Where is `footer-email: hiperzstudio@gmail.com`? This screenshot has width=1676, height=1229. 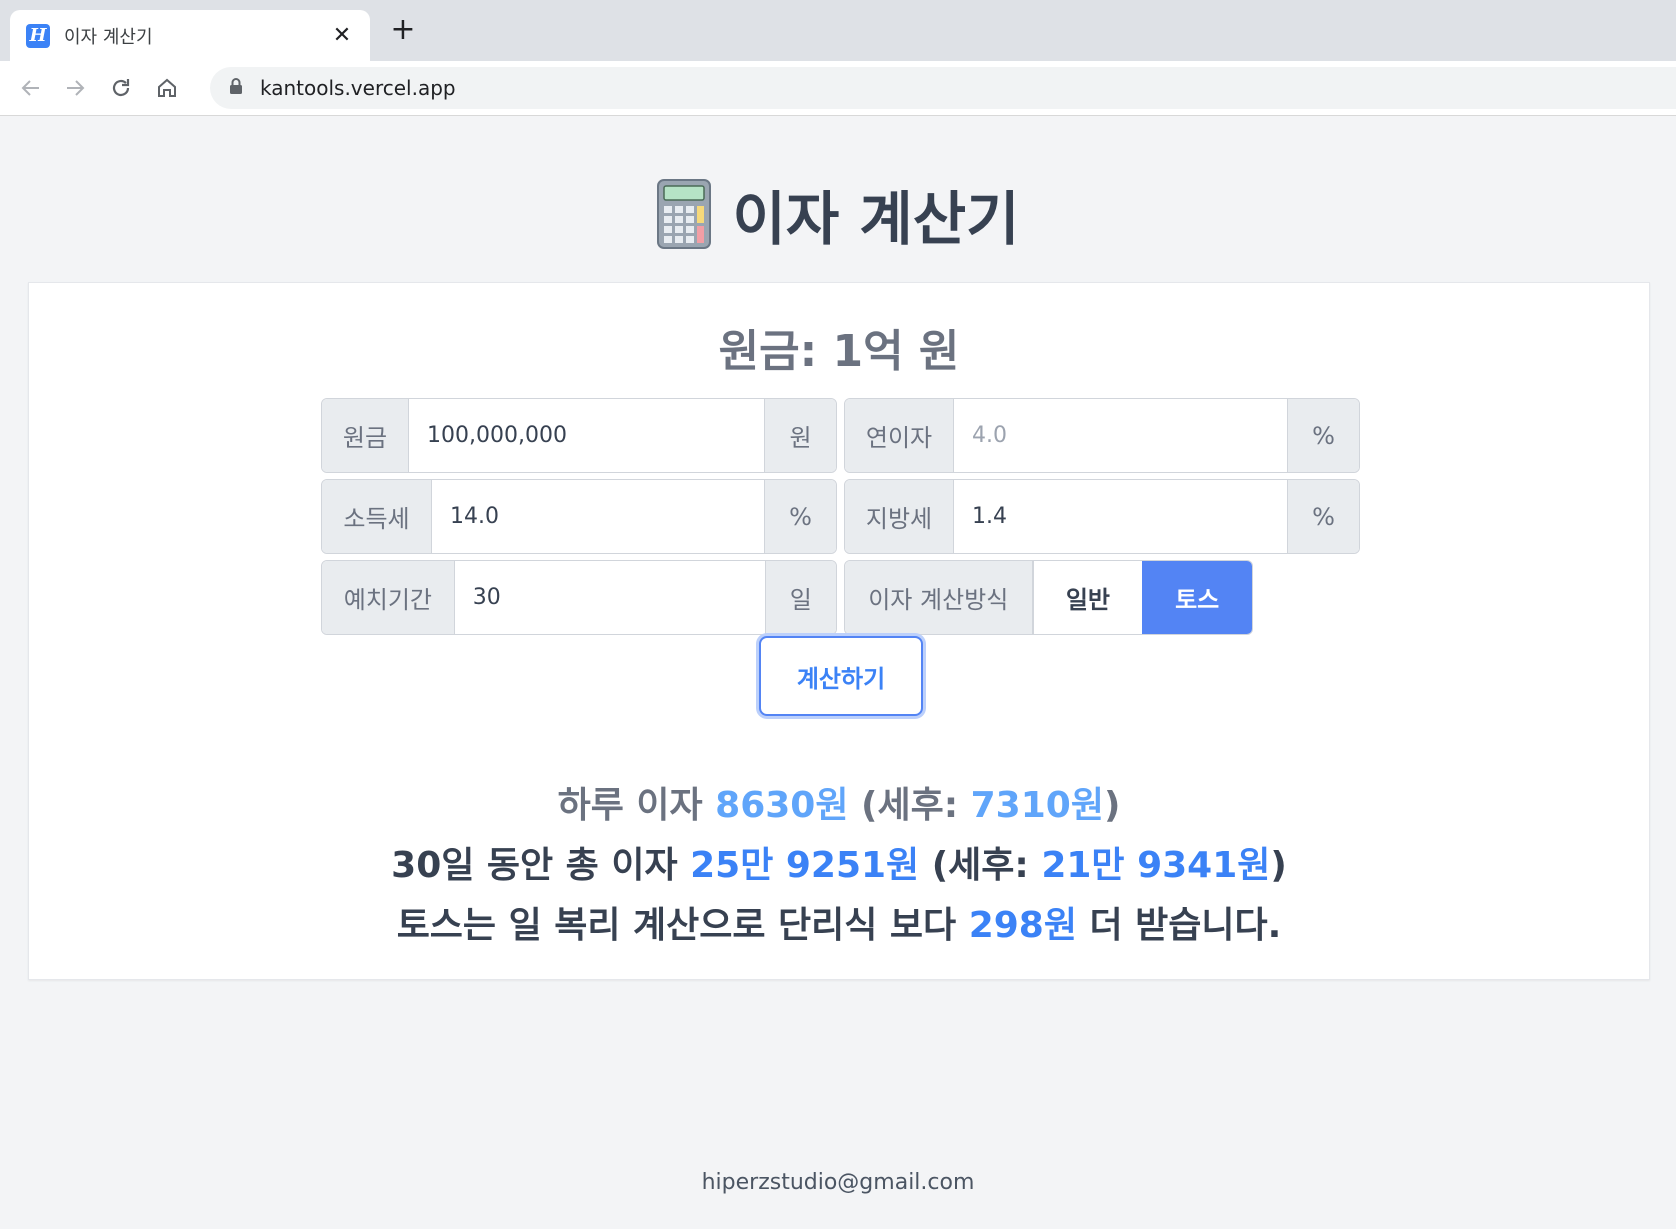
footer-email: hiperzstudio@gmail.com is located at coordinates (838, 1182).